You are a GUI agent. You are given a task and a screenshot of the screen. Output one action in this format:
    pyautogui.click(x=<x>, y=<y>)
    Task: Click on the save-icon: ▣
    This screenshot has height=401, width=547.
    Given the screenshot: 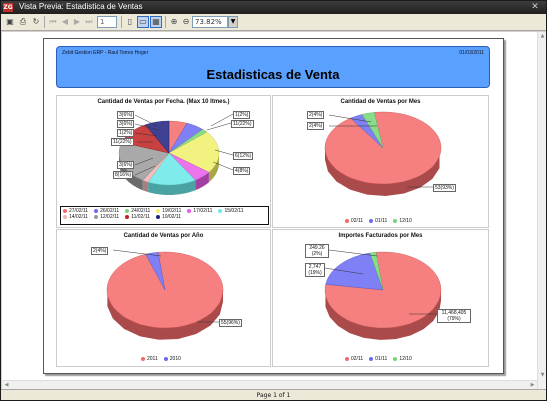 What is the action you would take?
    pyautogui.click(x=10, y=22)
    